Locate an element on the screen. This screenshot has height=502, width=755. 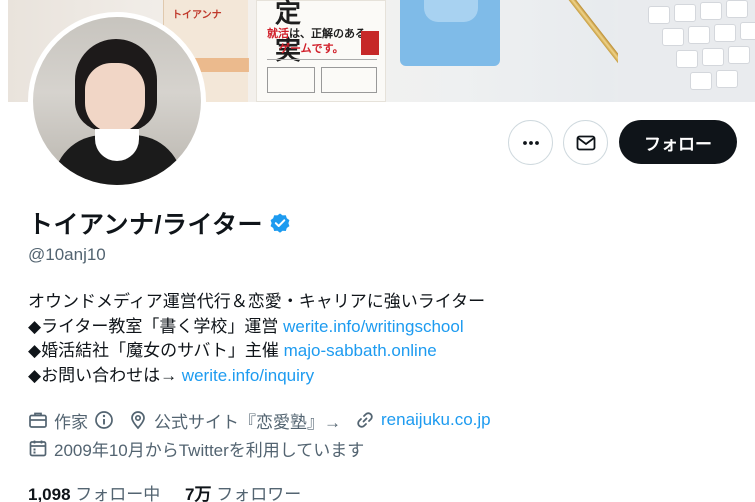
meta-joined-label: 2009年10月からTwitterを利用しています is located at coordinates (209, 450).